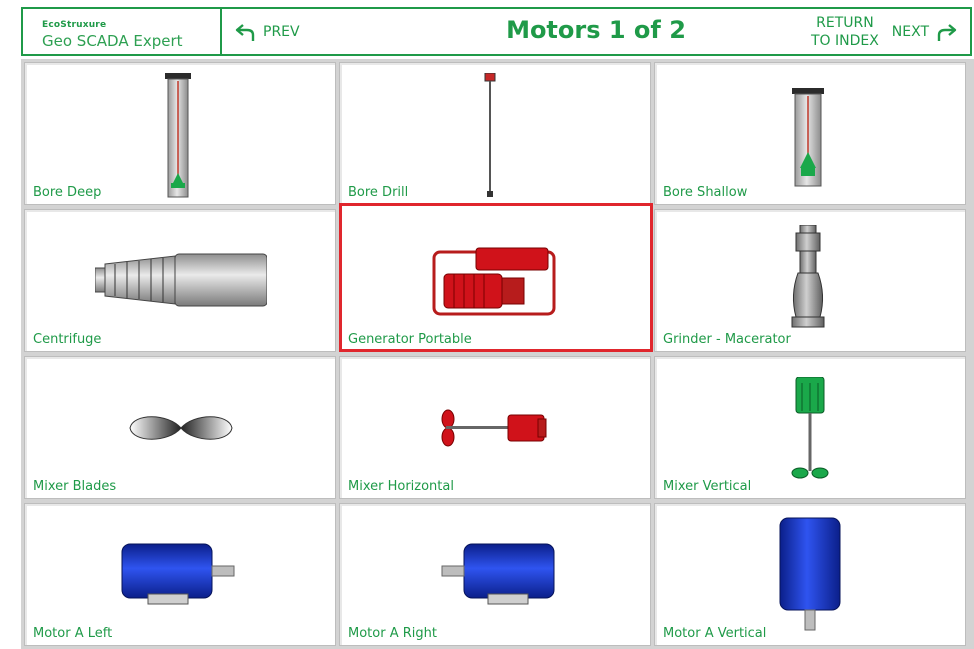 This screenshot has height=649, width=974. What do you see at coordinates (808, 137) in the screenshot?
I see `bore-shallow-icon` at bounding box center [808, 137].